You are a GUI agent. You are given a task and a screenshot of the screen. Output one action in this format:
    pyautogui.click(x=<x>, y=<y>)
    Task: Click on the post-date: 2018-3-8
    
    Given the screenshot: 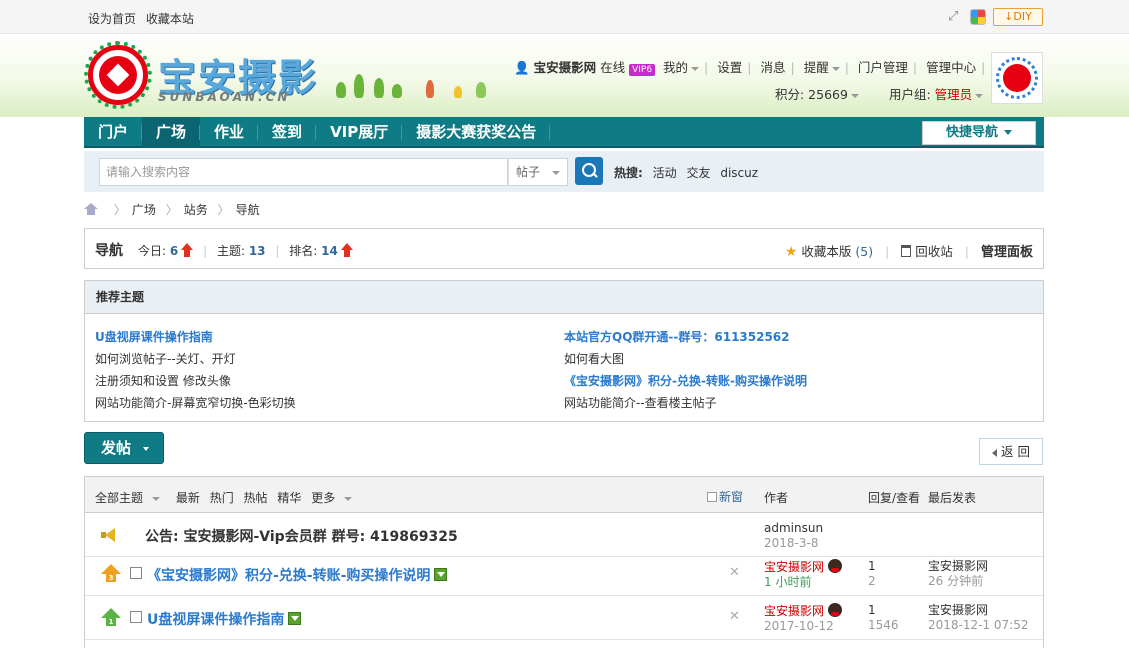 What is the action you would take?
    pyautogui.click(x=791, y=543)
    